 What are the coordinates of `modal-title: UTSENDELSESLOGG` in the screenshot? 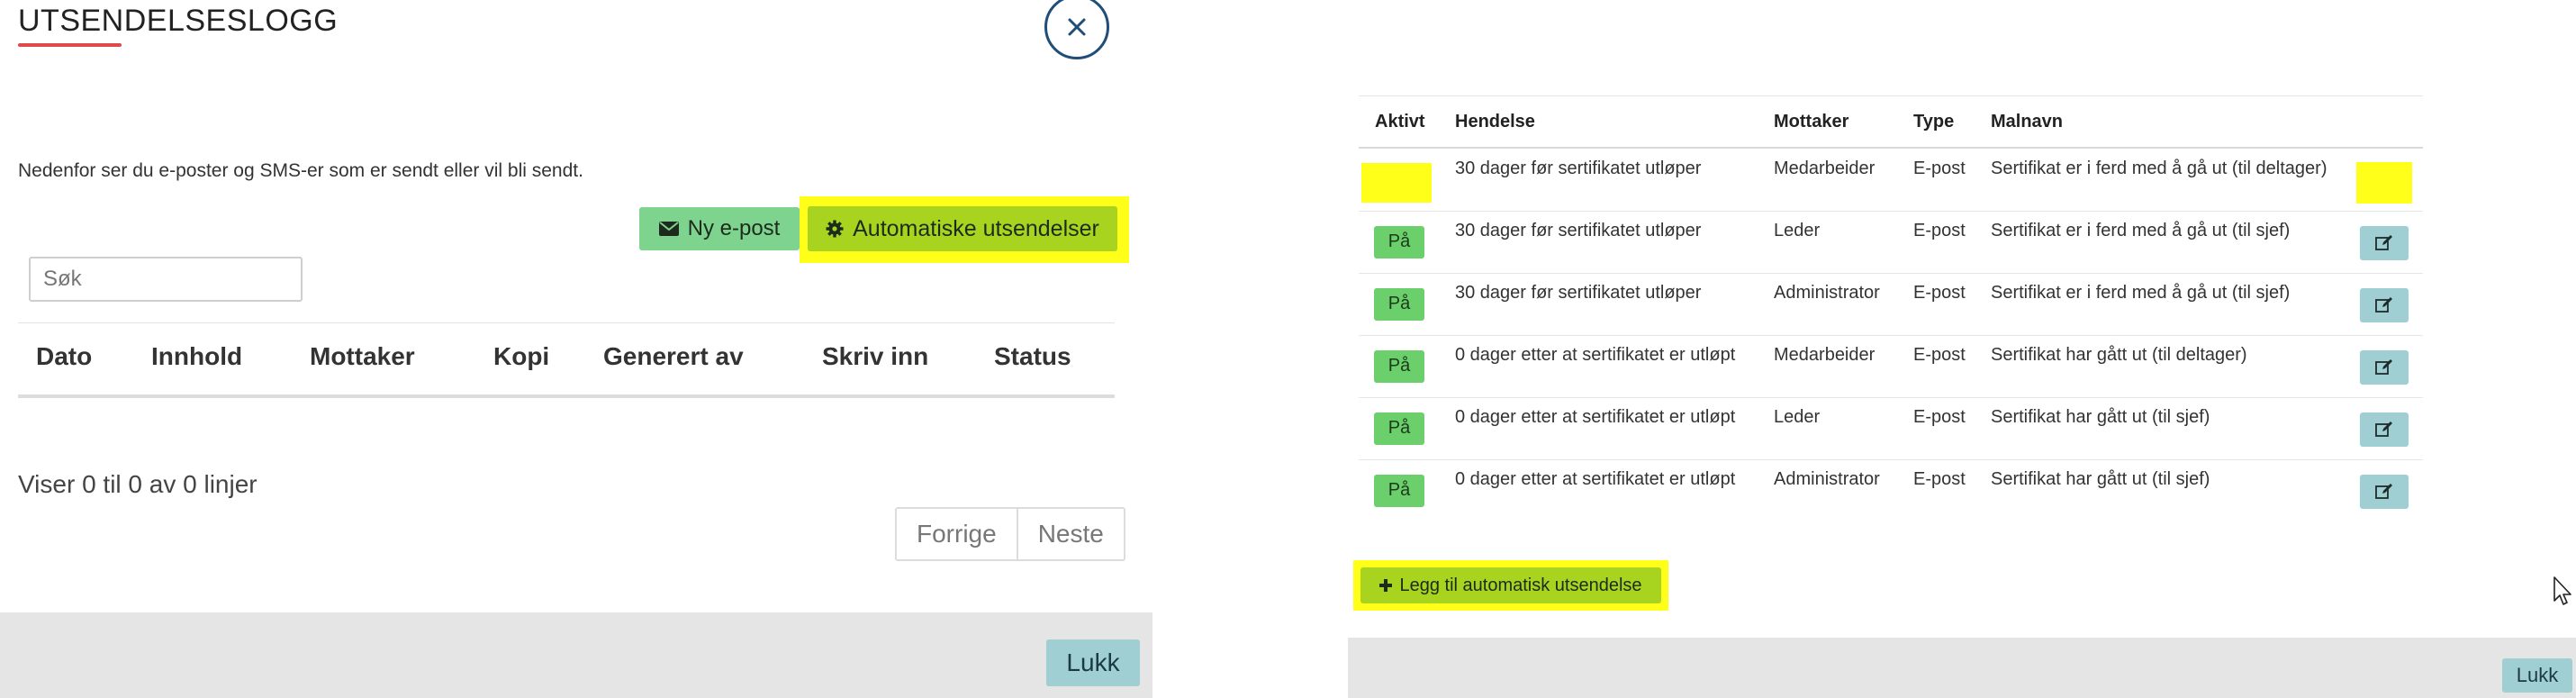 It's located at (178, 21).